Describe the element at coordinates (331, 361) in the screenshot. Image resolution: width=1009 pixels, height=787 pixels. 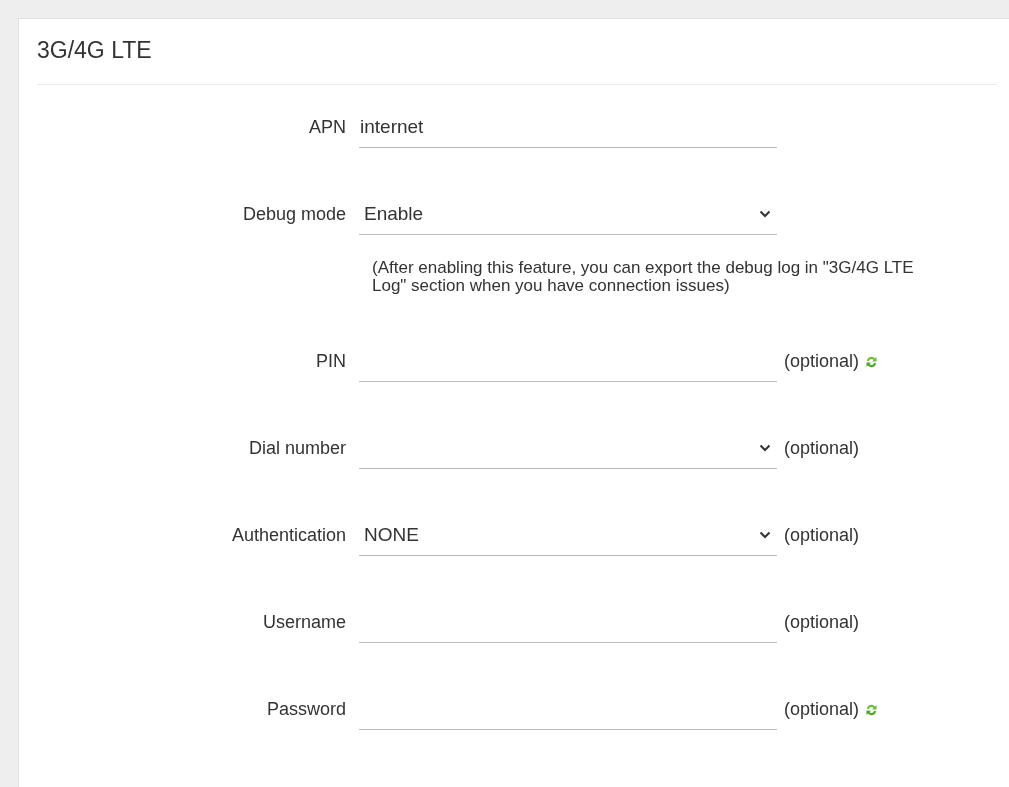
I see `field-label: PIN` at that location.